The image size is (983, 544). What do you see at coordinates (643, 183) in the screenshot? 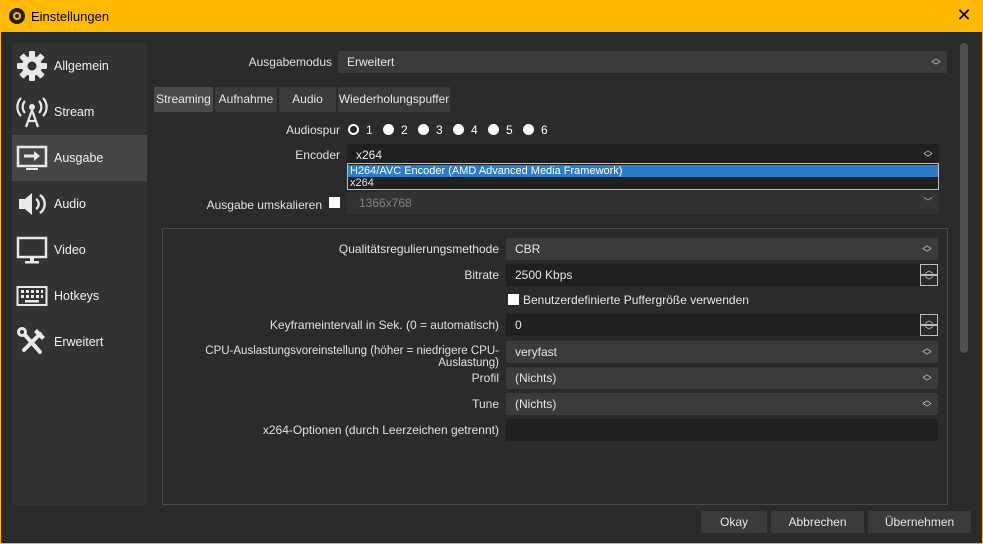
I see `encoder-option: x264` at bounding box center [643, 183].